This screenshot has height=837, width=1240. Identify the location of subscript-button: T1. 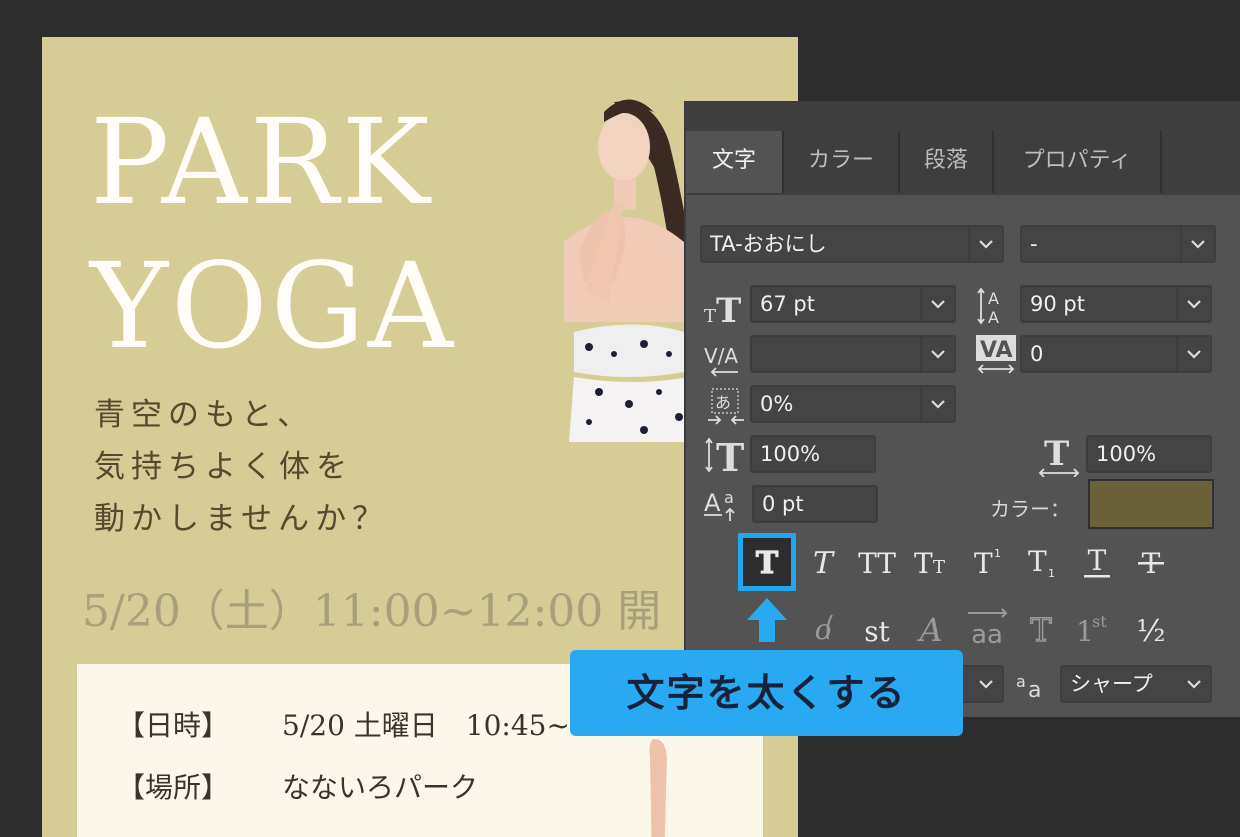
(1043, 562).